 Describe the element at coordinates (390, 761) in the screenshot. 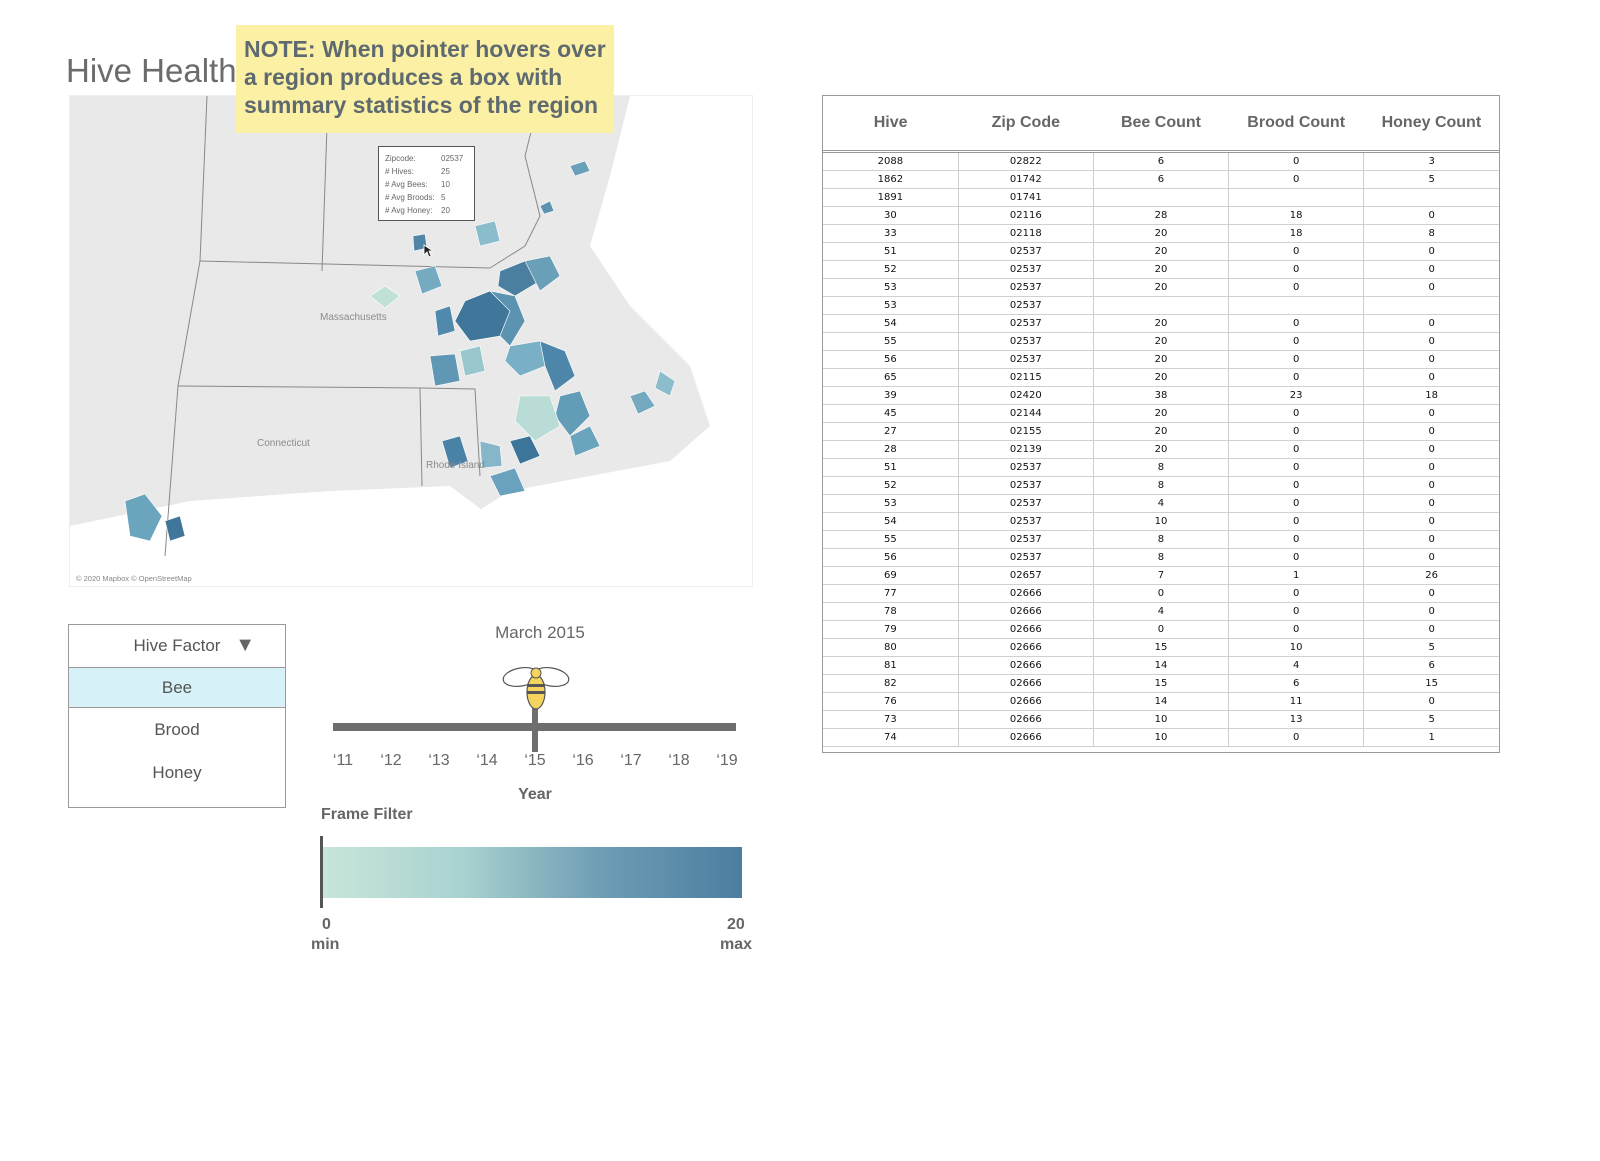

I see `tick-label: ‘12` at that location.